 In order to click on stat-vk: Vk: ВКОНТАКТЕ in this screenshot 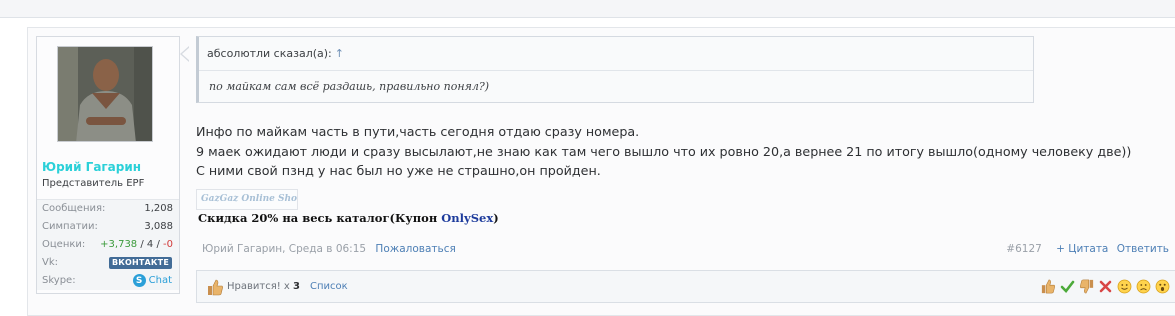, I will do `click(108, 263)`.